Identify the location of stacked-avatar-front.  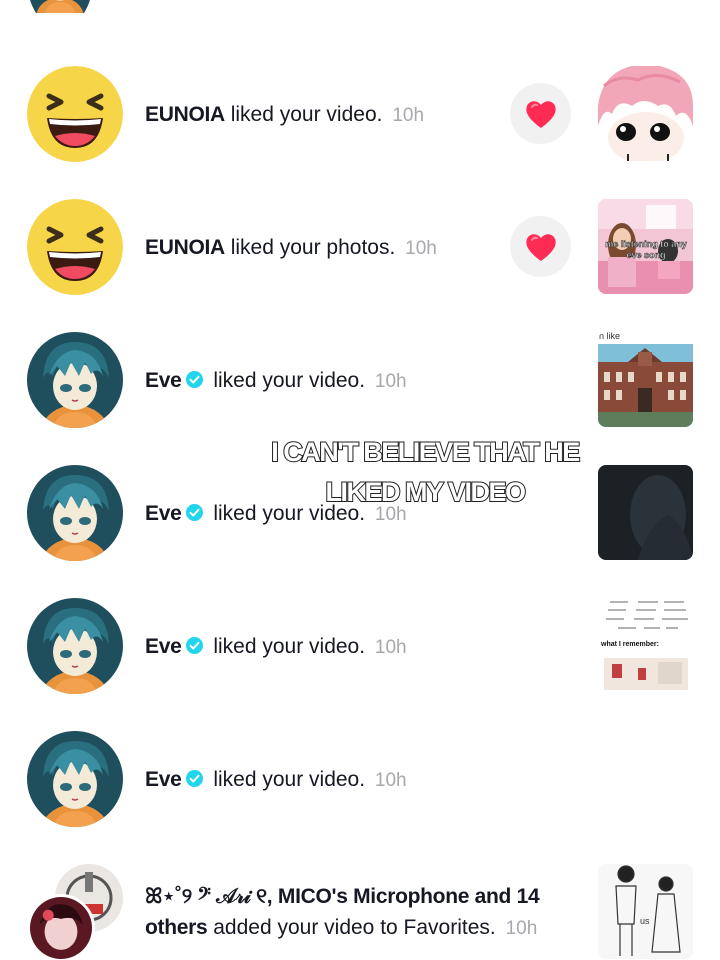
(61, 927).